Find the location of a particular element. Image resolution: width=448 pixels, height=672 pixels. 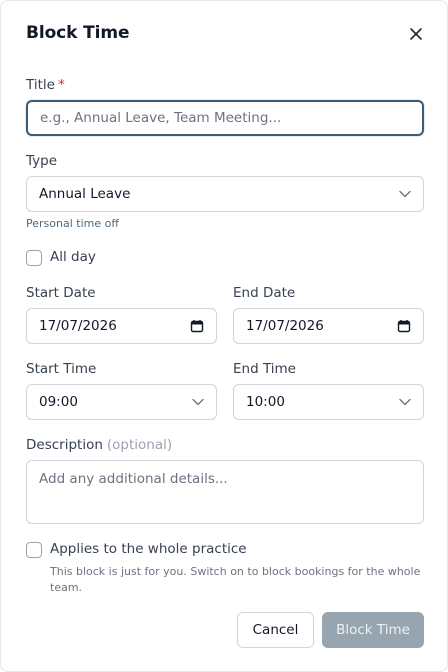

start-time-label: Start Time is located at coordinates (61, 369).